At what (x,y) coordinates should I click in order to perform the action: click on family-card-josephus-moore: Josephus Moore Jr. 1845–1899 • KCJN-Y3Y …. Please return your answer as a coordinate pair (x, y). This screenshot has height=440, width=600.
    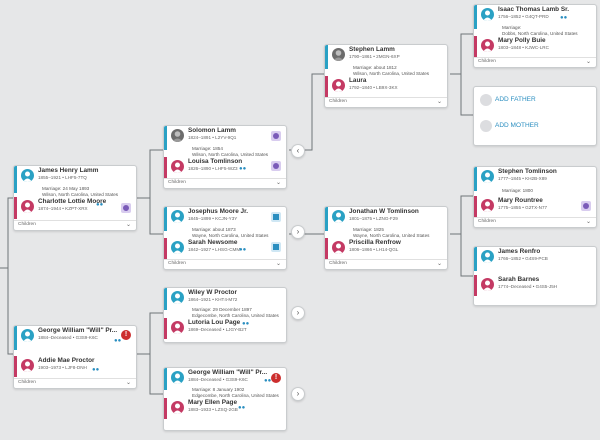
    Looking at the image, I should click on (225, 238).